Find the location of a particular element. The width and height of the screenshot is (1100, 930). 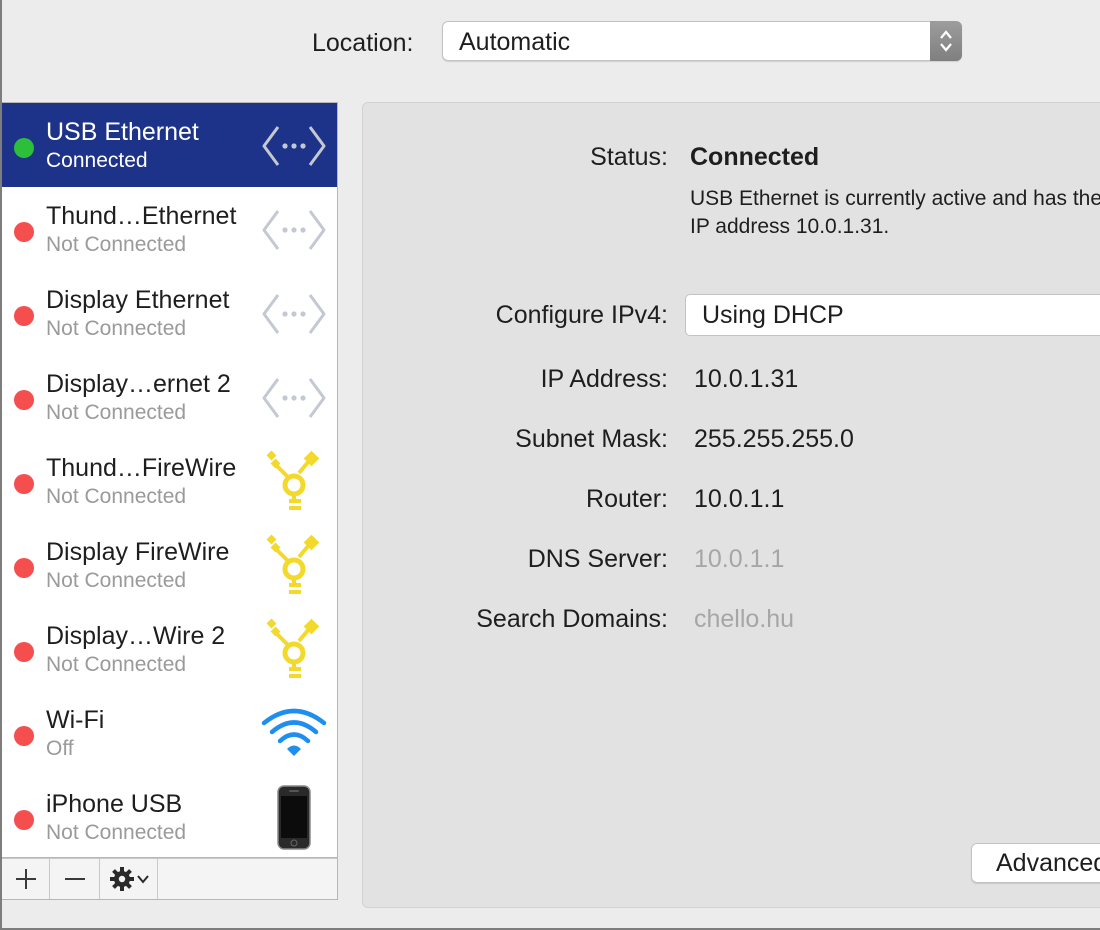

chevron-down-icon is located at coordinates (142, 879).